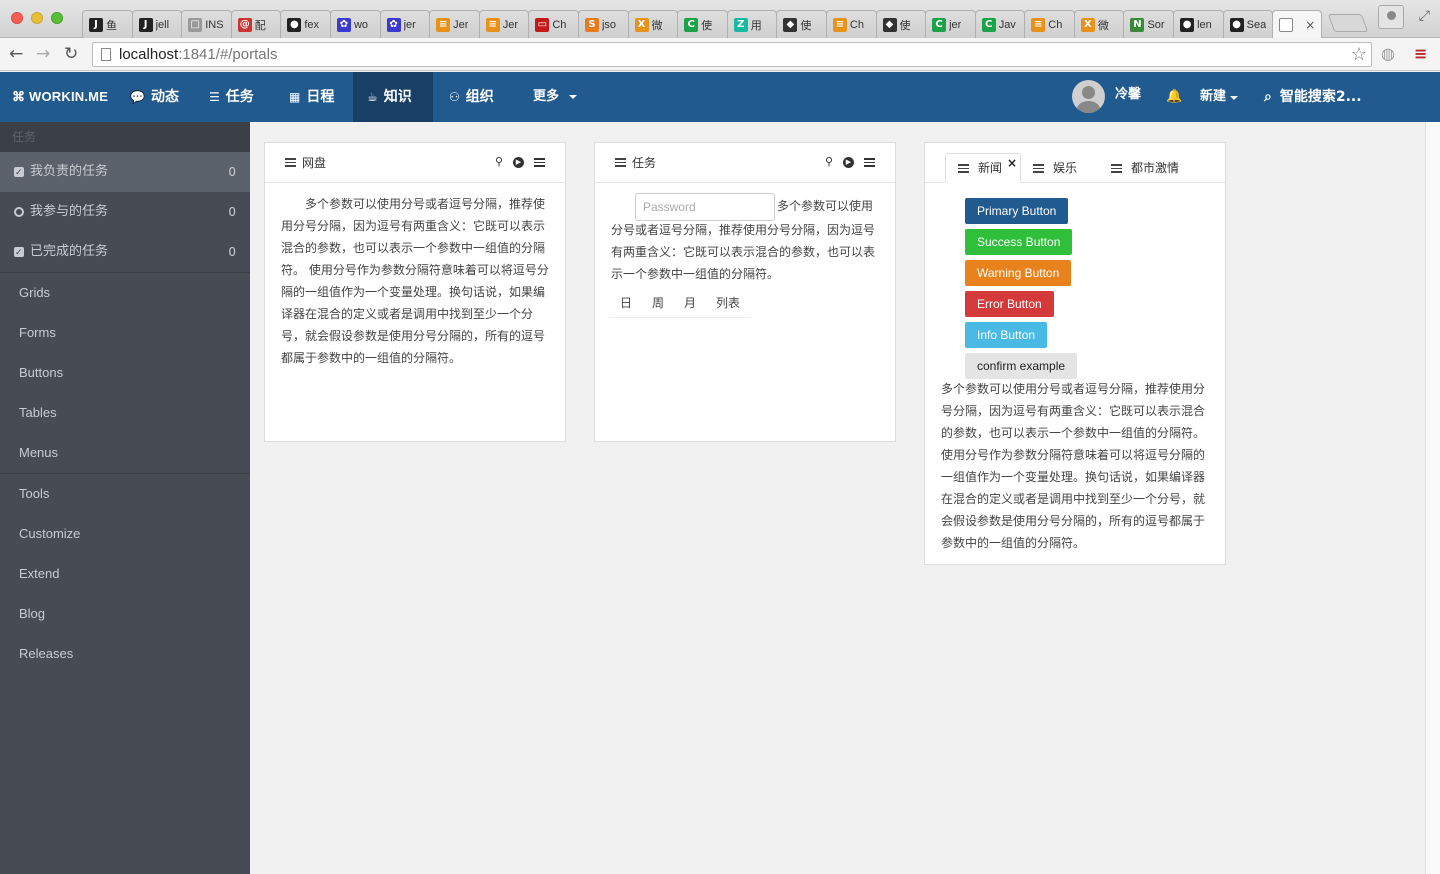 Image resolution: width=1440 pixels, height=874 pixels. Describe the element at coordinates (1174, 96) in the screenshot. I see `bell-icon: 🔔` at that location.